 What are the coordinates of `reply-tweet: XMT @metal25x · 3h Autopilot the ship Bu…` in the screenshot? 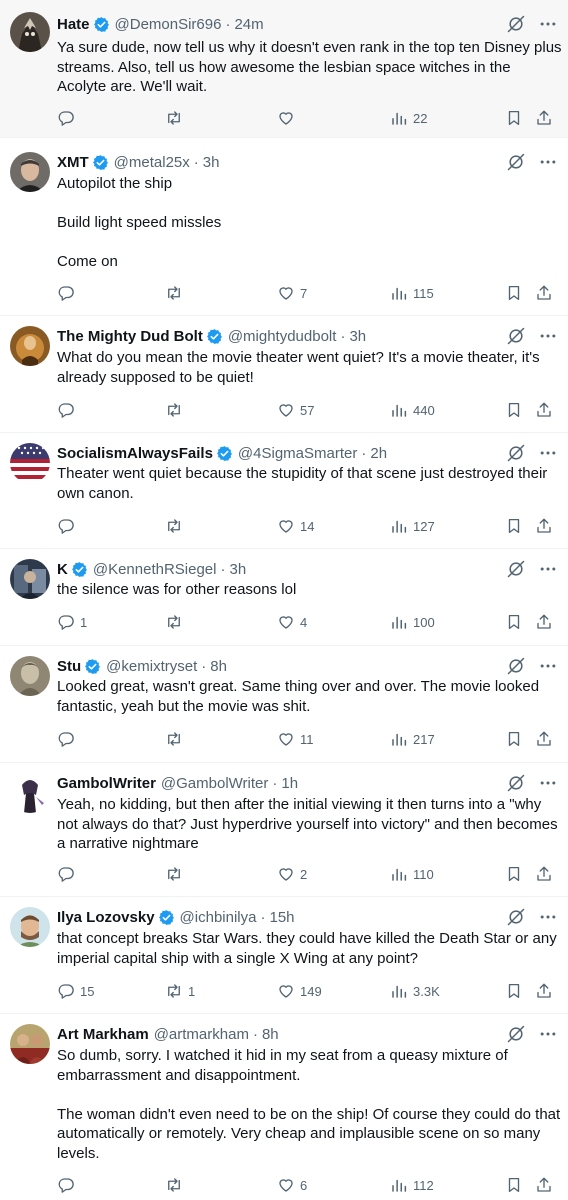 It's located at (284, 227).